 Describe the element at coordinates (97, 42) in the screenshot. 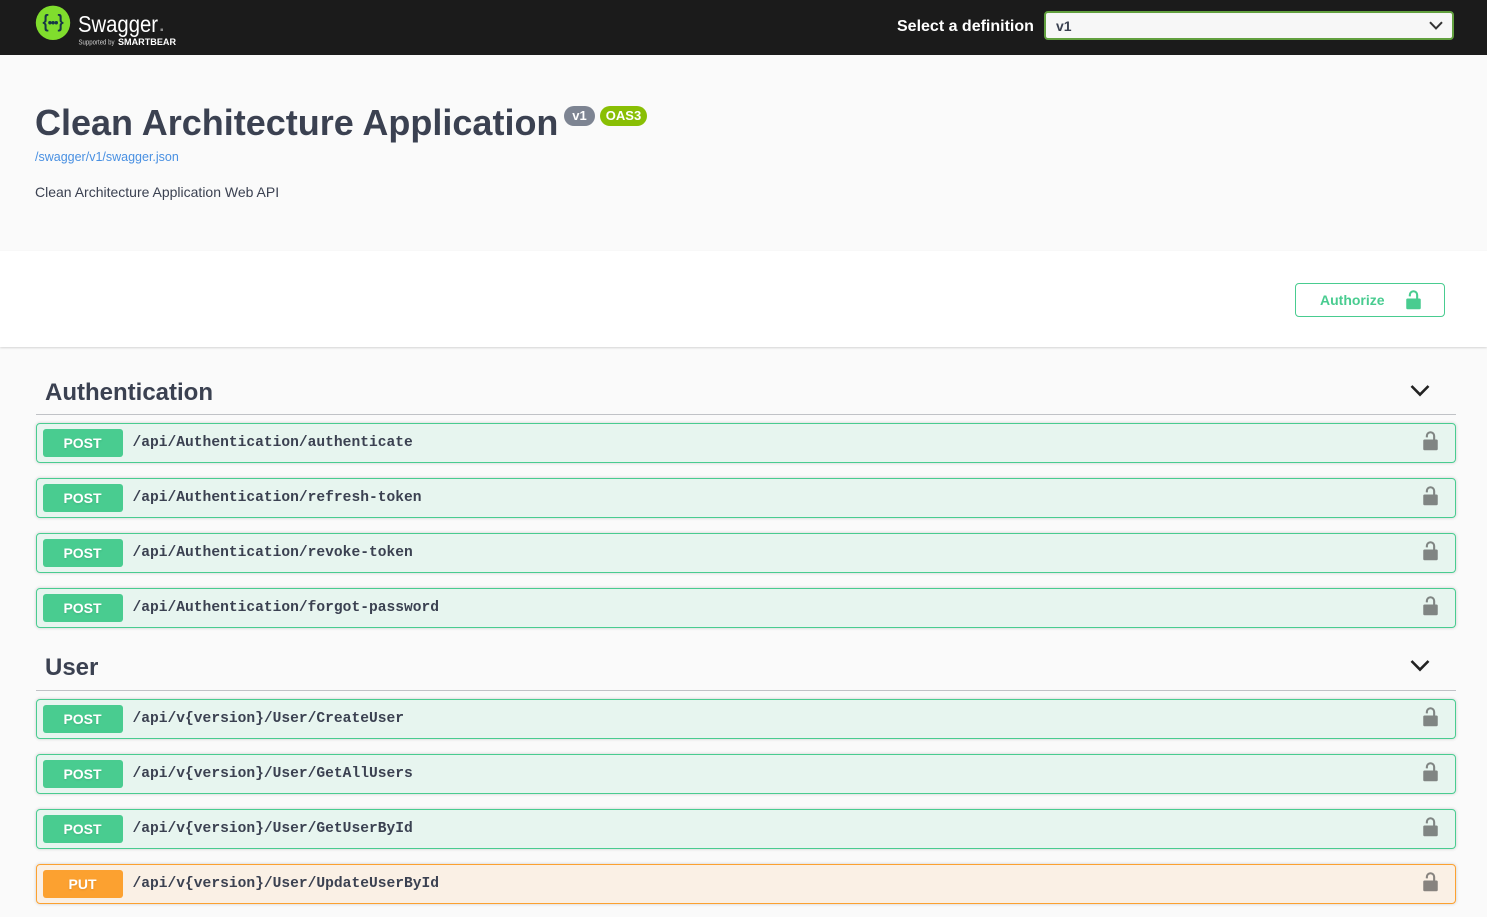

I see `svg-text: Supported by` at that location.